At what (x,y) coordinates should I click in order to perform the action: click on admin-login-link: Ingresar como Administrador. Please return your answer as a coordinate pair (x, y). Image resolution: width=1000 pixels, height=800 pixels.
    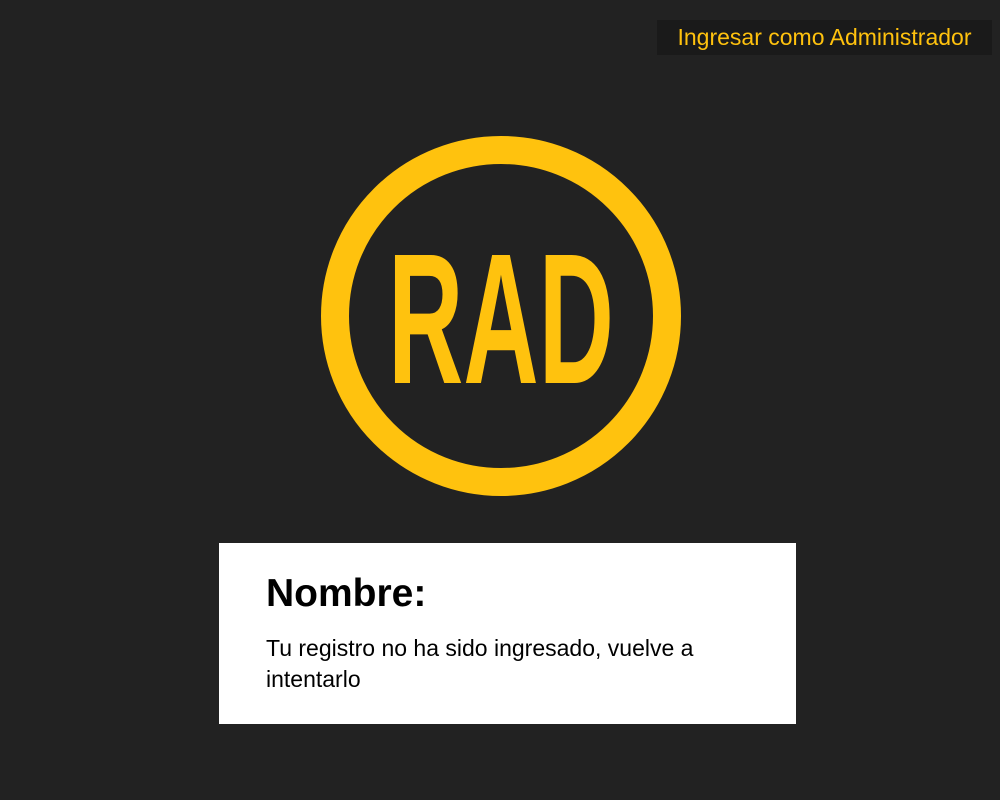
    Looking at the image, I should click on (824, 37).